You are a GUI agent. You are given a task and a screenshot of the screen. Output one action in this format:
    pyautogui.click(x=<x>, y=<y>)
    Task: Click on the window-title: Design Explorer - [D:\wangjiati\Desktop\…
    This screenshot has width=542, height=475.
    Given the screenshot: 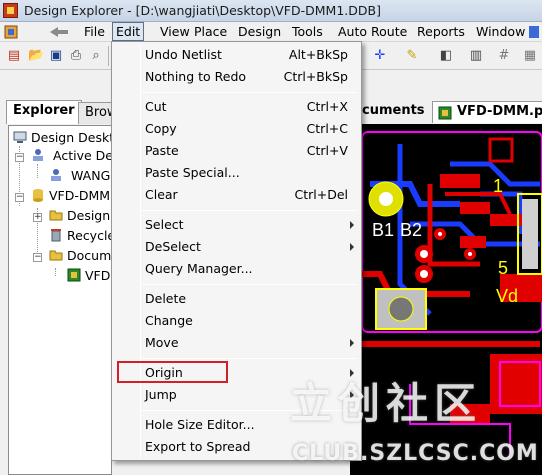 What is the action you would take?
    pyautogui.click(x=202, y=10)
    